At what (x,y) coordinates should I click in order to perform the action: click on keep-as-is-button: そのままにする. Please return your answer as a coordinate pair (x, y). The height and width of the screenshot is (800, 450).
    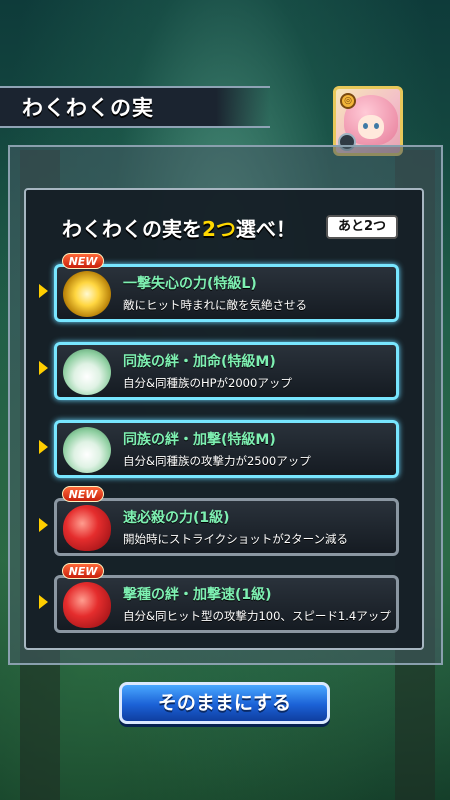
    Looking at the image, I should click on (224, 703).